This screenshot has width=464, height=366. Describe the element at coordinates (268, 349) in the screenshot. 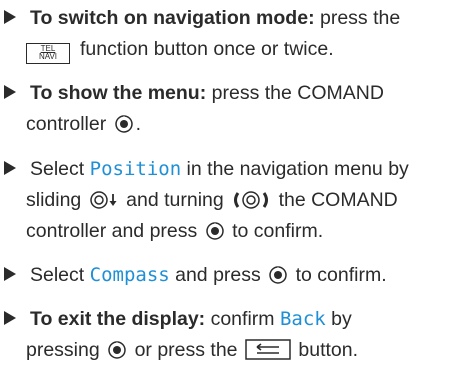

I see `back-button-icon` at that location.